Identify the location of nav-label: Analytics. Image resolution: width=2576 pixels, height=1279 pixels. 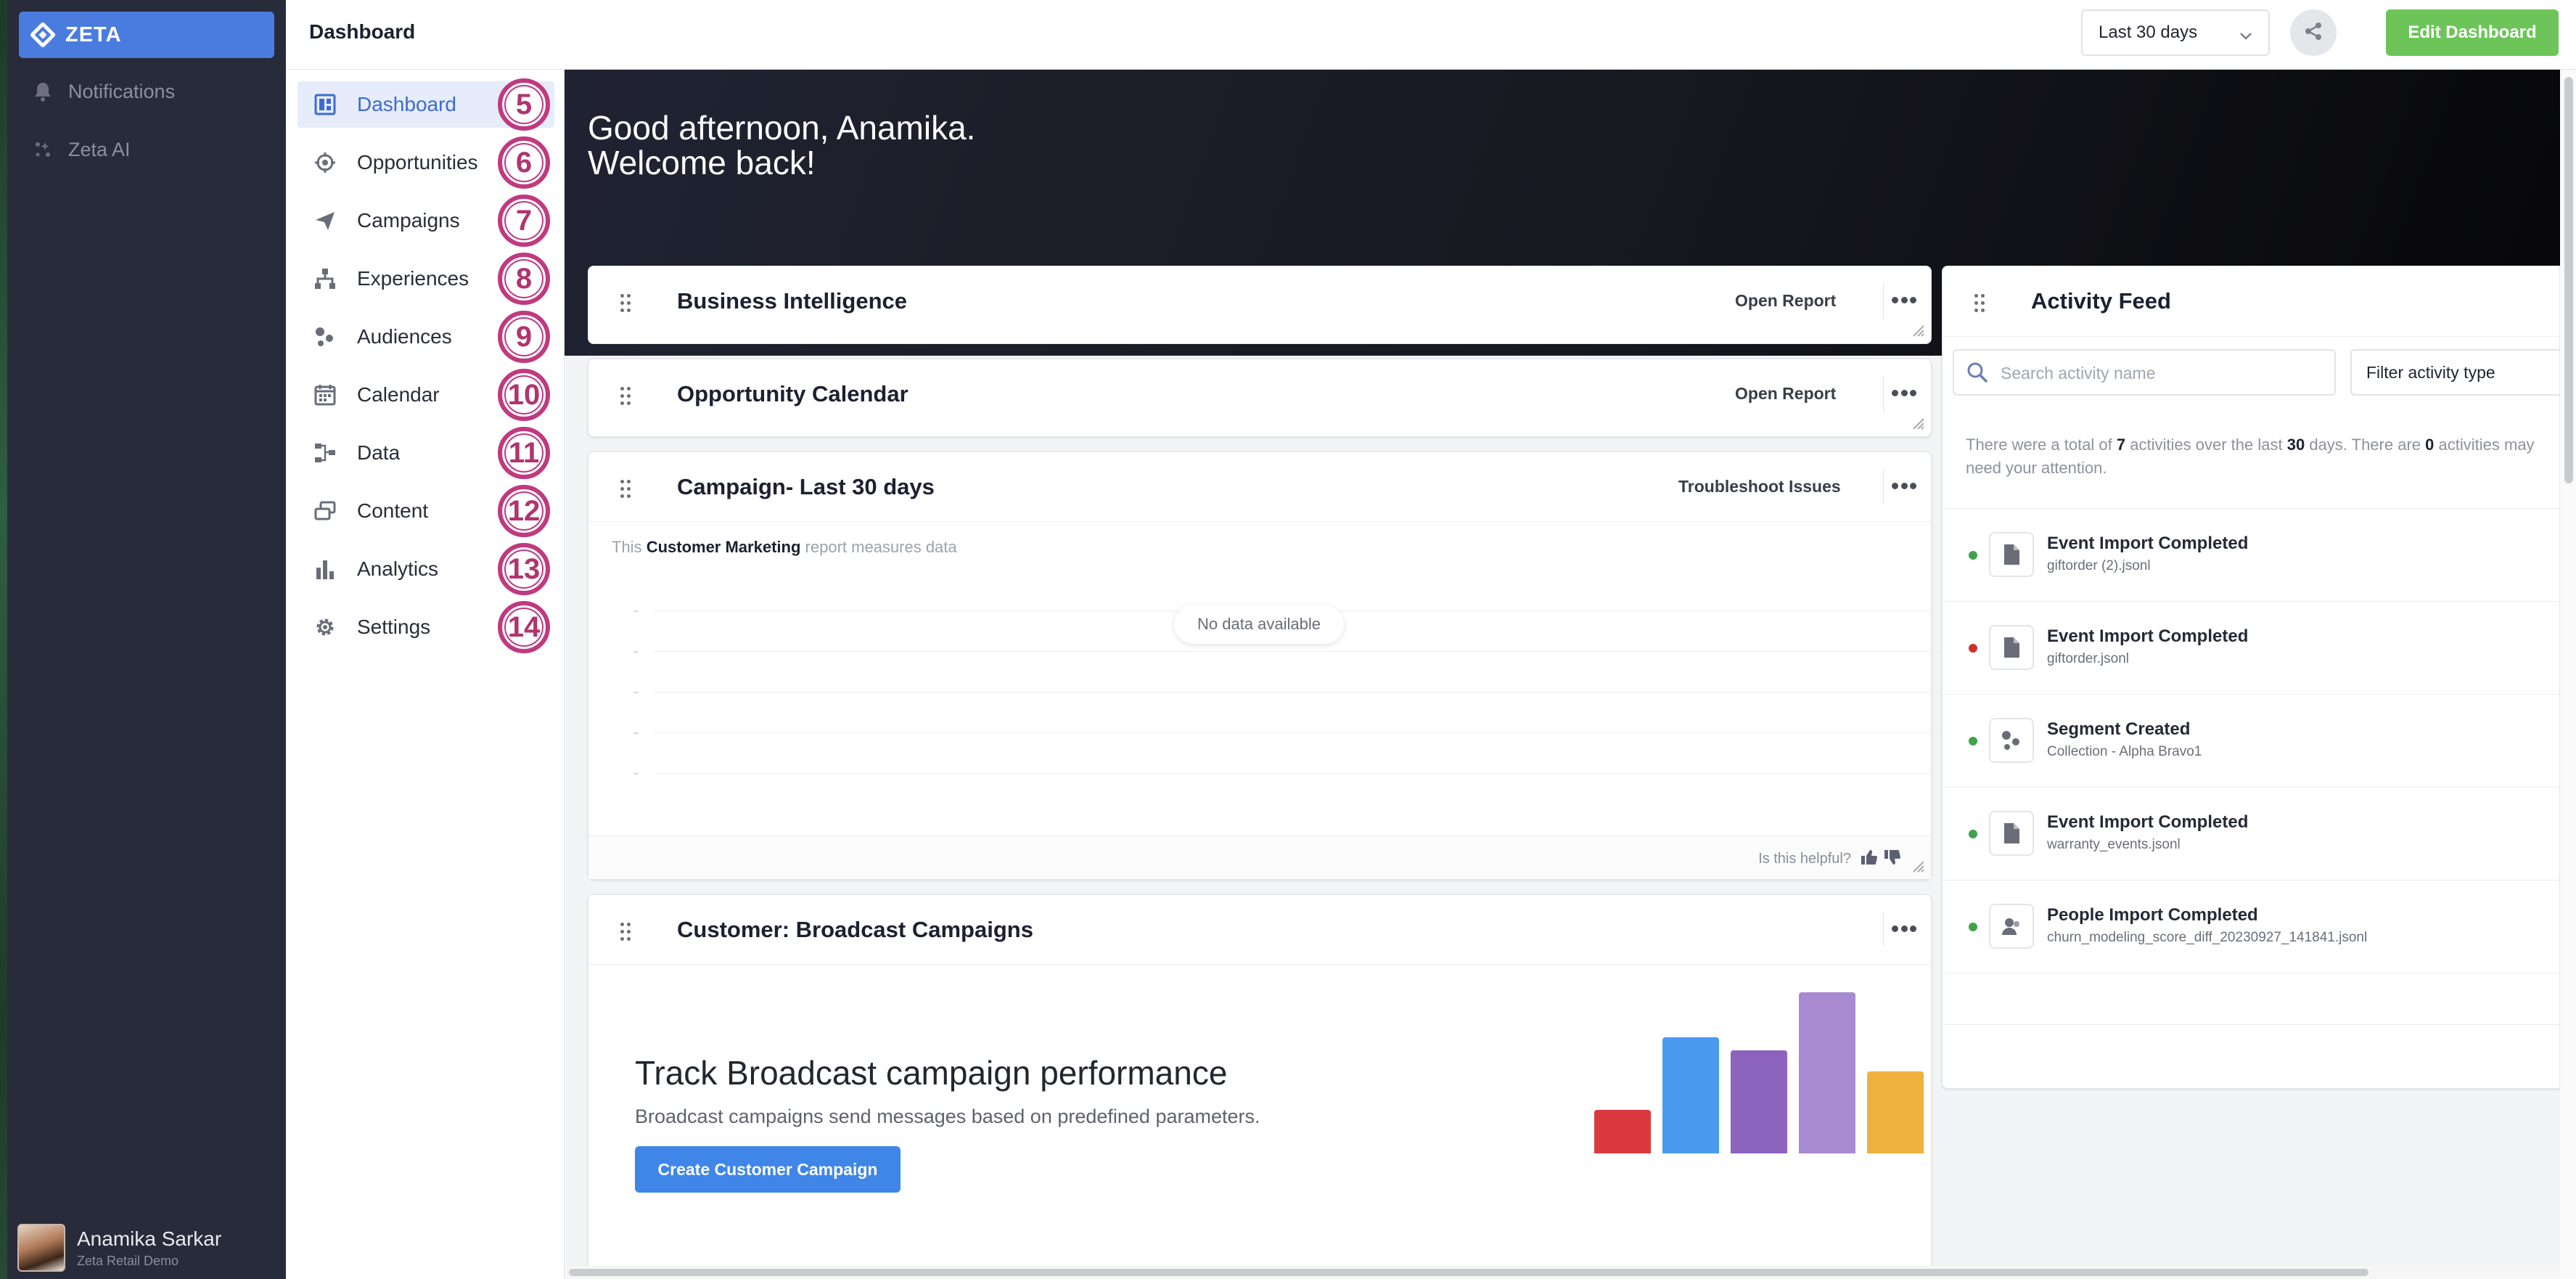
(398, 568).